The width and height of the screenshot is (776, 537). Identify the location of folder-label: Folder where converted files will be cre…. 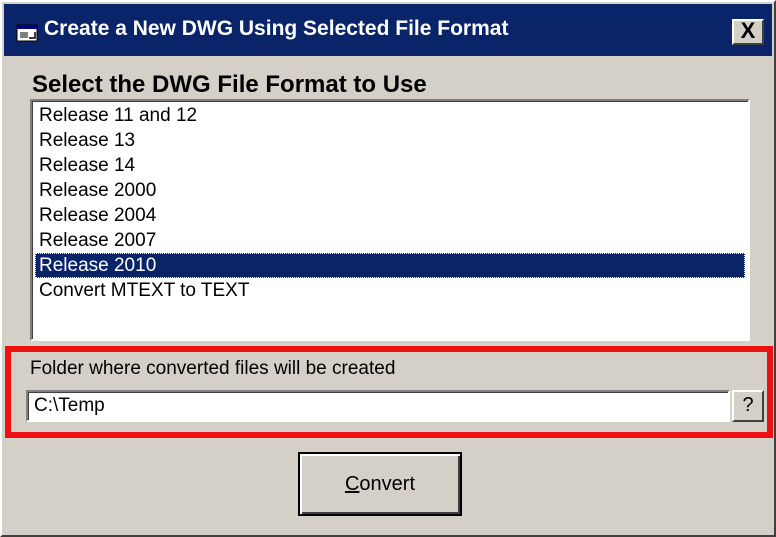
(213, 368).